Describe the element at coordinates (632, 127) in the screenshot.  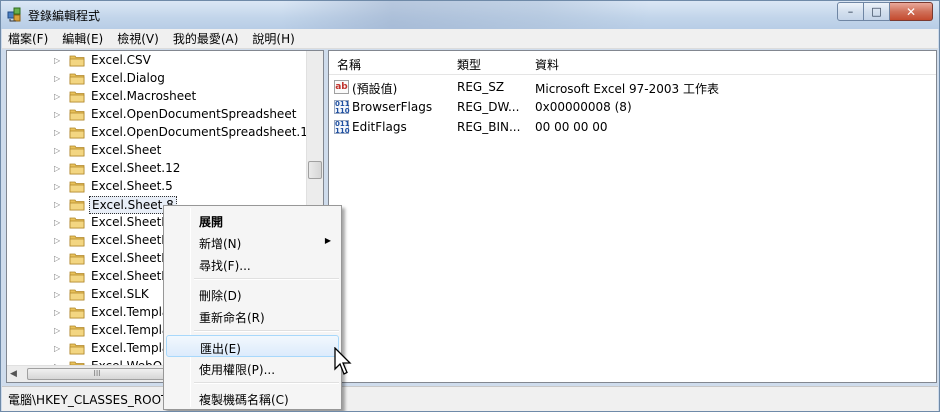
I see `value-row: 011 110 EditFlags REG_BIN... 00 00 00 00` at that location.